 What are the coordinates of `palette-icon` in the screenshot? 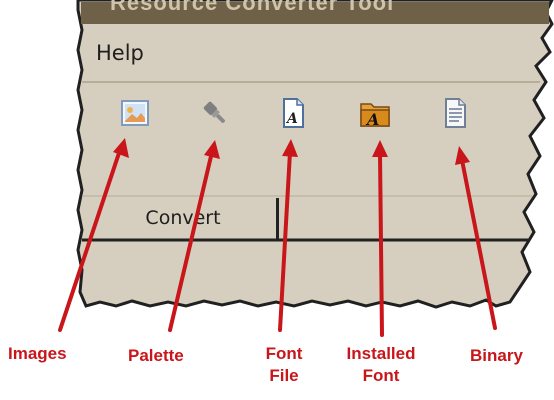 It's located at (214, 112).